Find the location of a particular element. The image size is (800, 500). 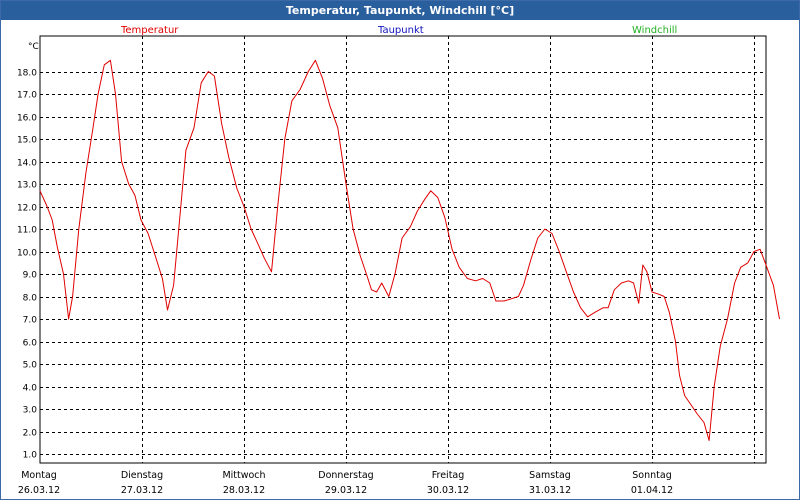

legend-windchill: Windchill is located at coordinates (655, 30).